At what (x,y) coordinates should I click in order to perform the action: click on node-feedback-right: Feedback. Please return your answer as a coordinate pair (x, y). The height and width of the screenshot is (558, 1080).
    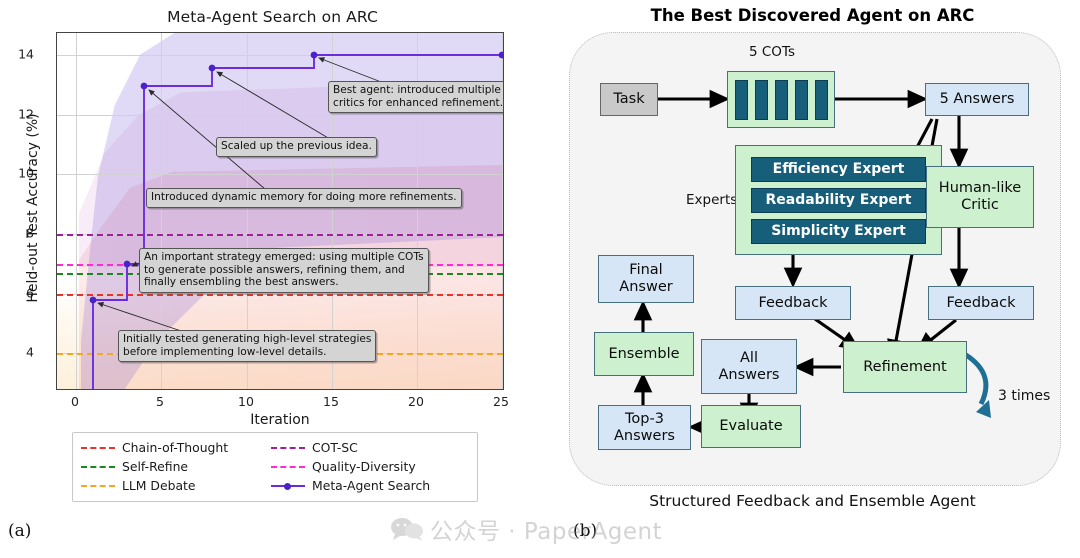
    Looking at the image, I should click on (981, 303).